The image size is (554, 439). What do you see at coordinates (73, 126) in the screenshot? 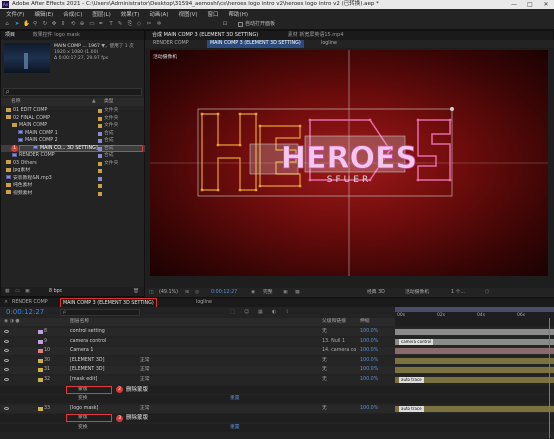
I see `project-item: MAIN COMP 文件夹` at bounding box center [73, 126].